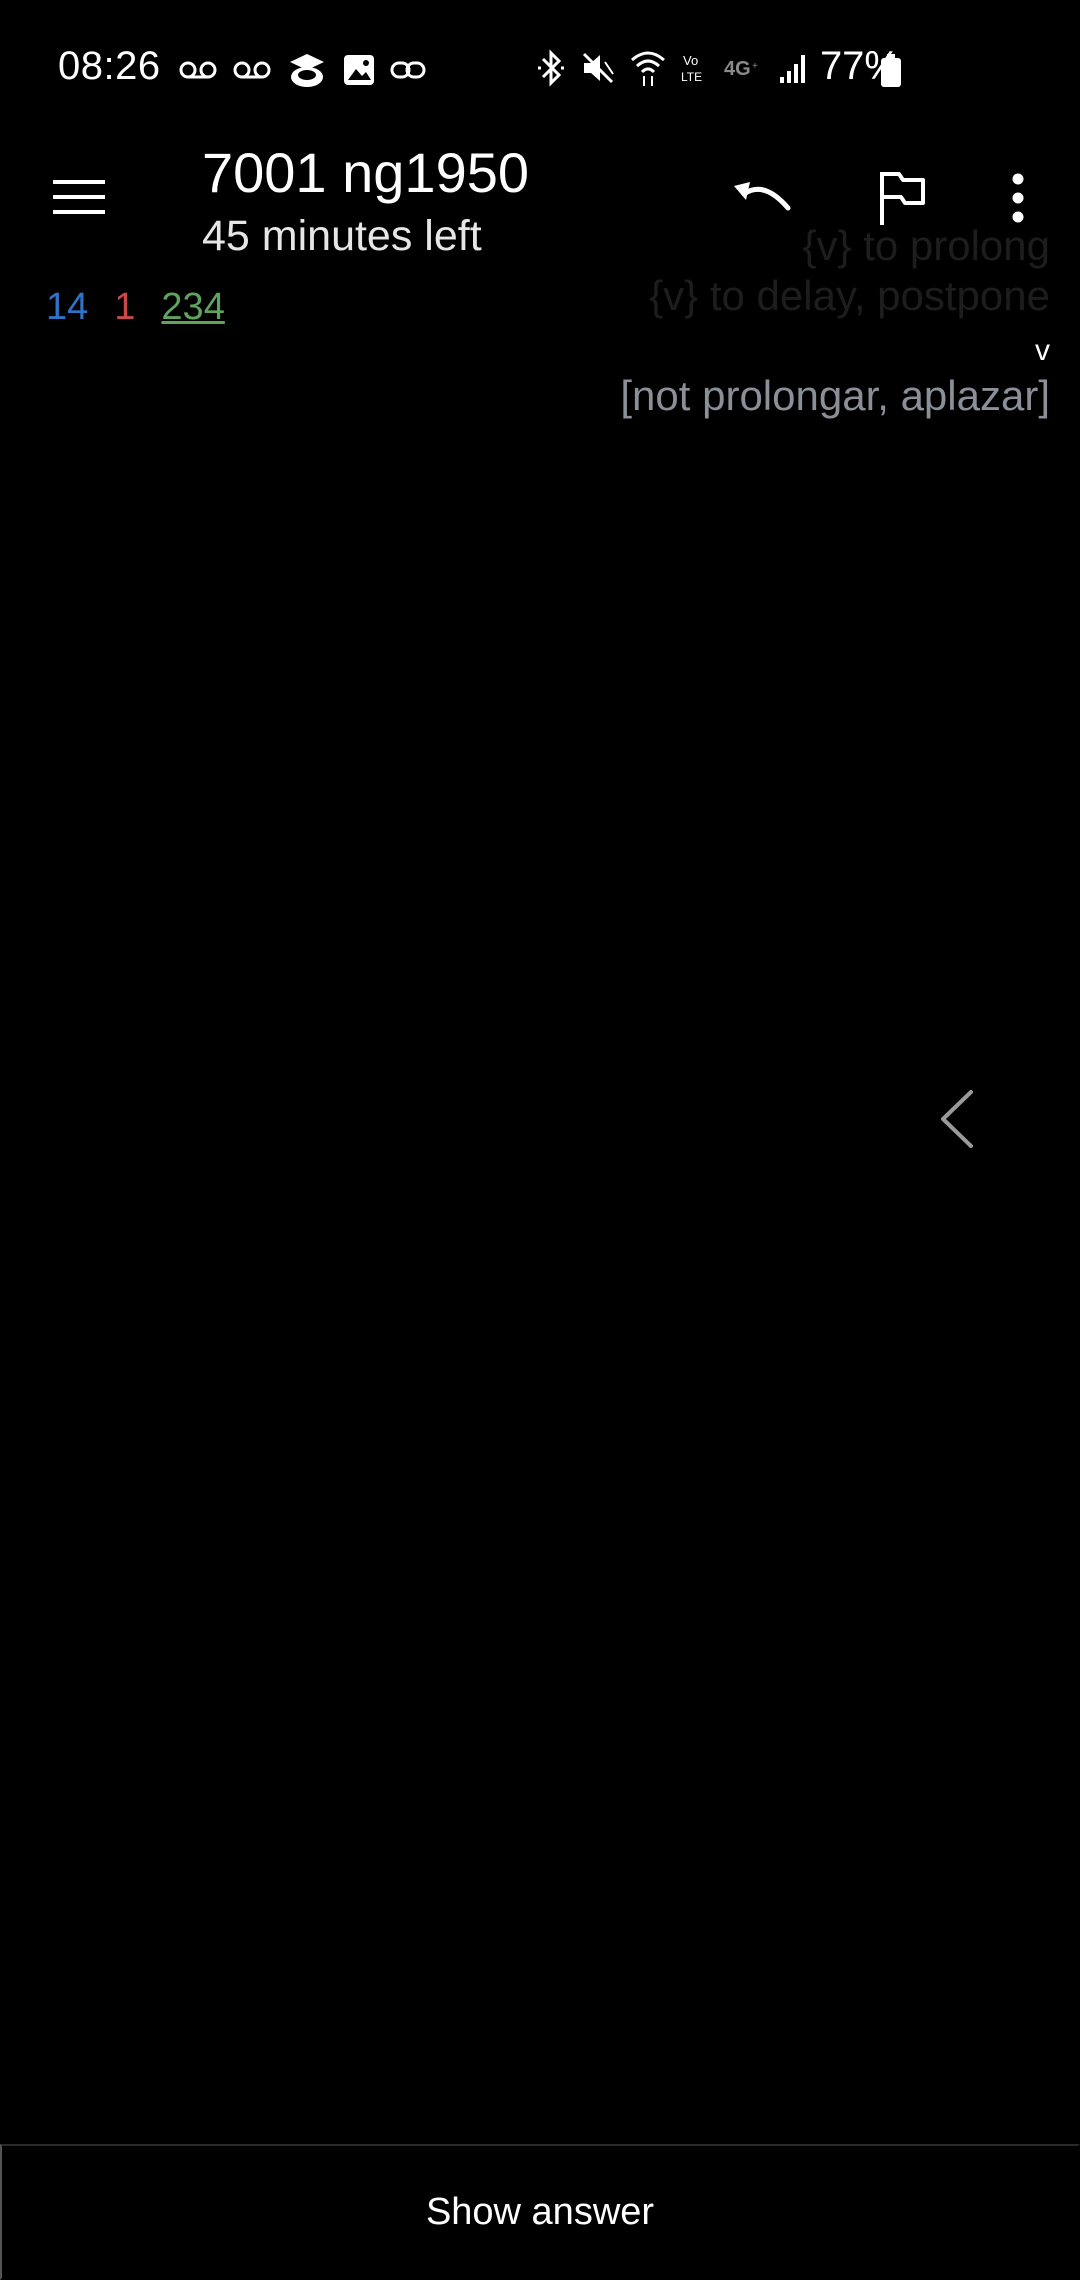 The width and height of the screenshot is (1080, 2280). I want to click on chevron-left-icon, so click(957, 1121).